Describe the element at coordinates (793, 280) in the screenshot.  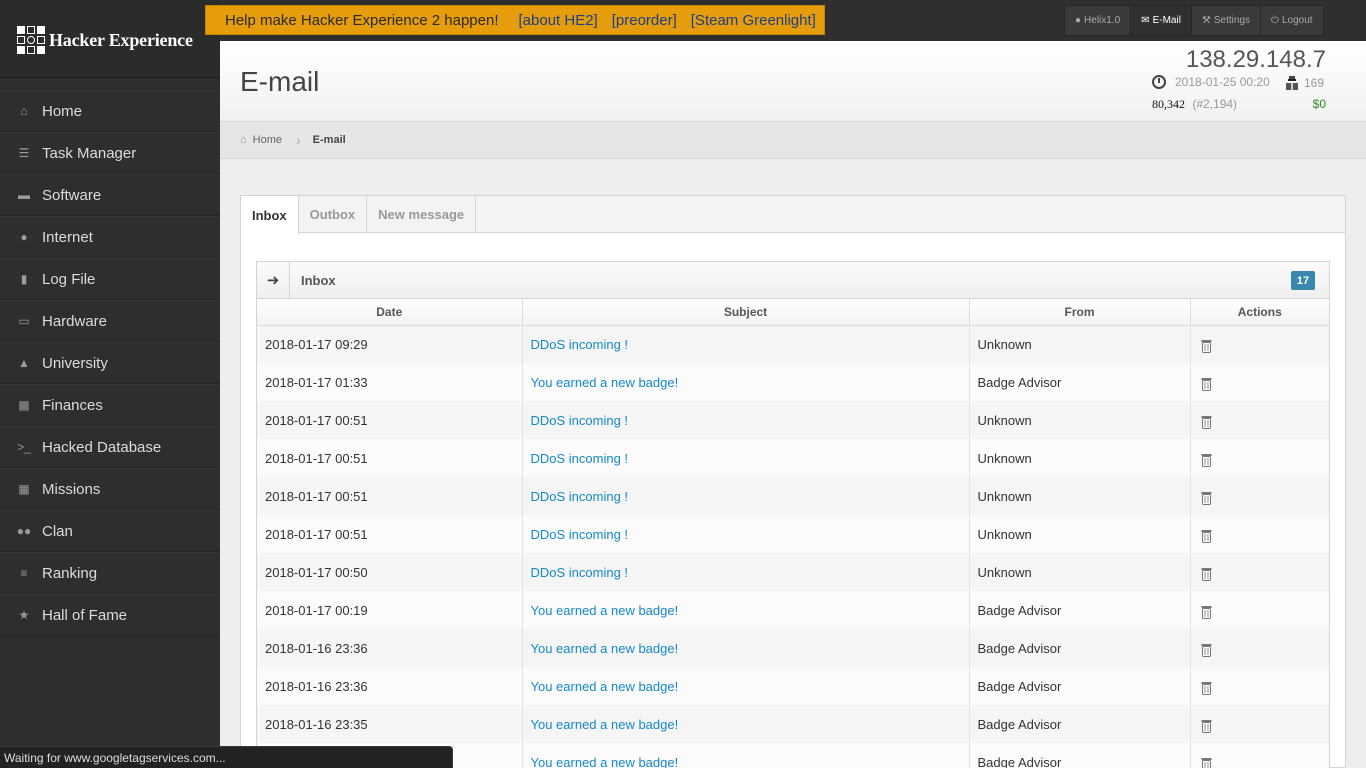
I see `inbox-header: ➜ Inbox 17` at that location.